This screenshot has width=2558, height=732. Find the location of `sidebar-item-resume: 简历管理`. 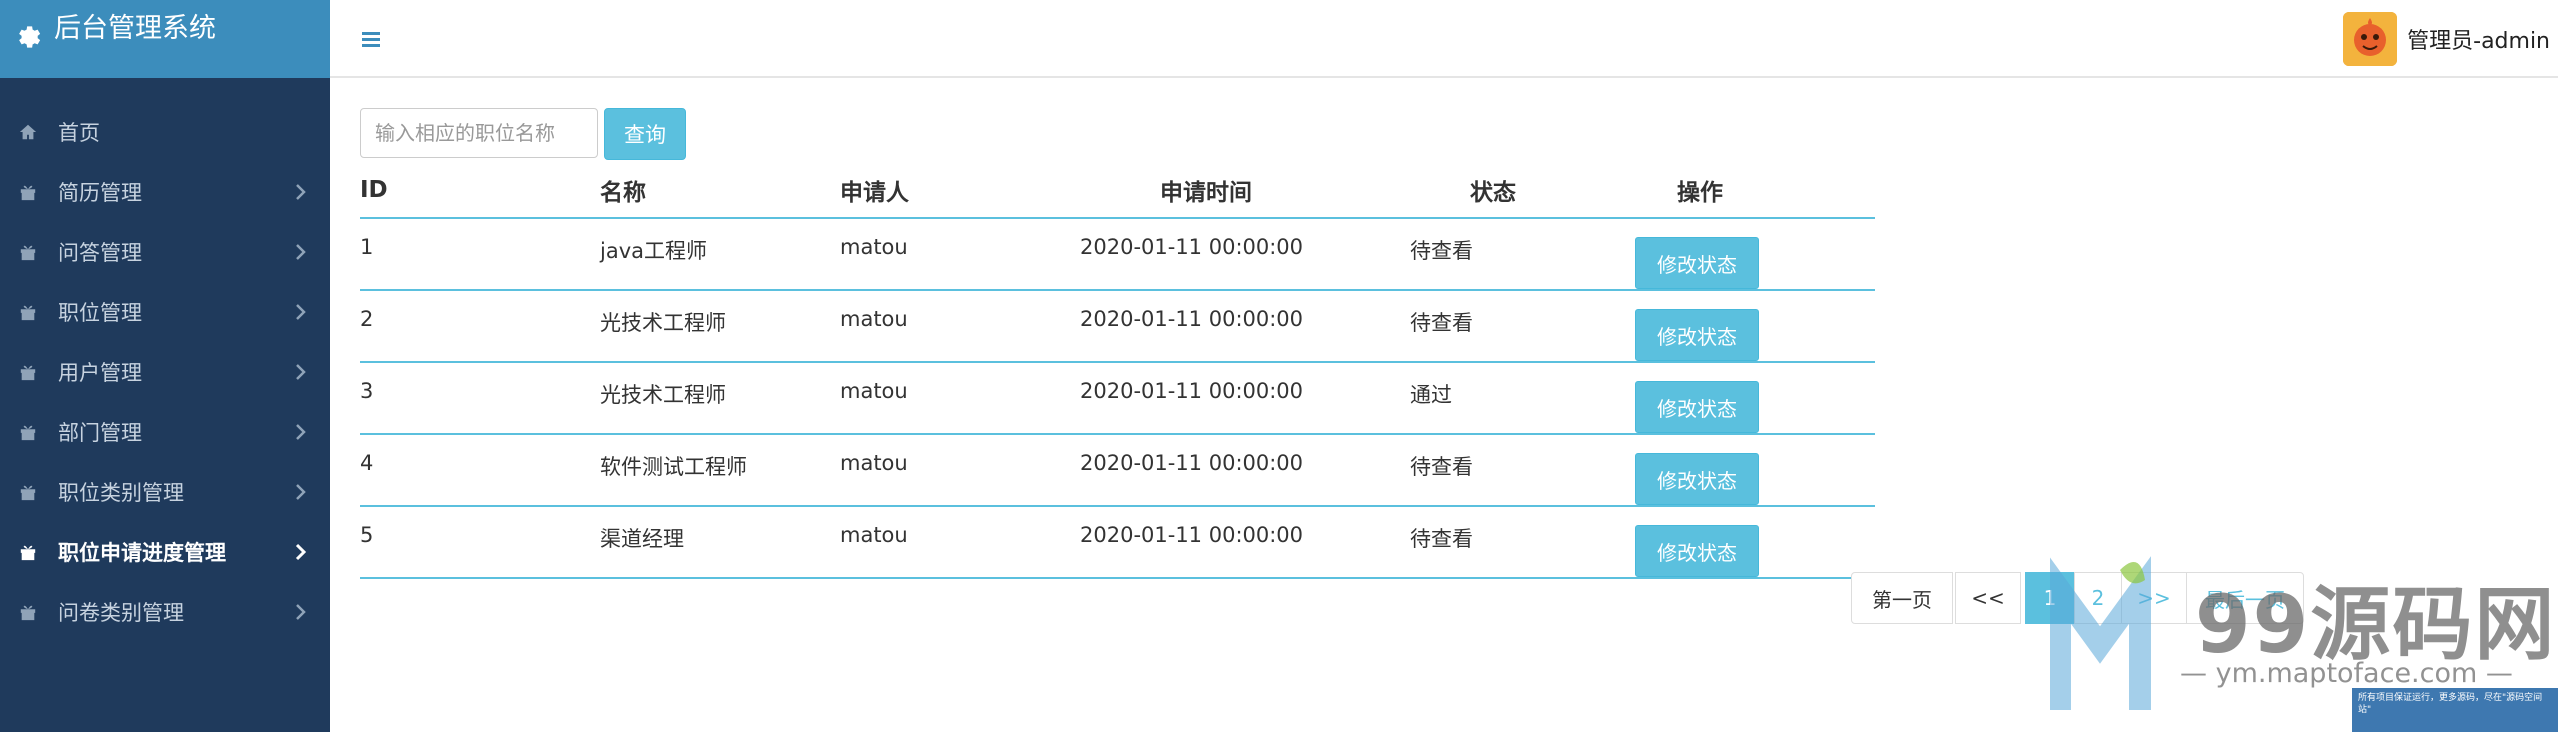

sidebar-item-resume: 简历管理 is located at coordinates (165, 192).